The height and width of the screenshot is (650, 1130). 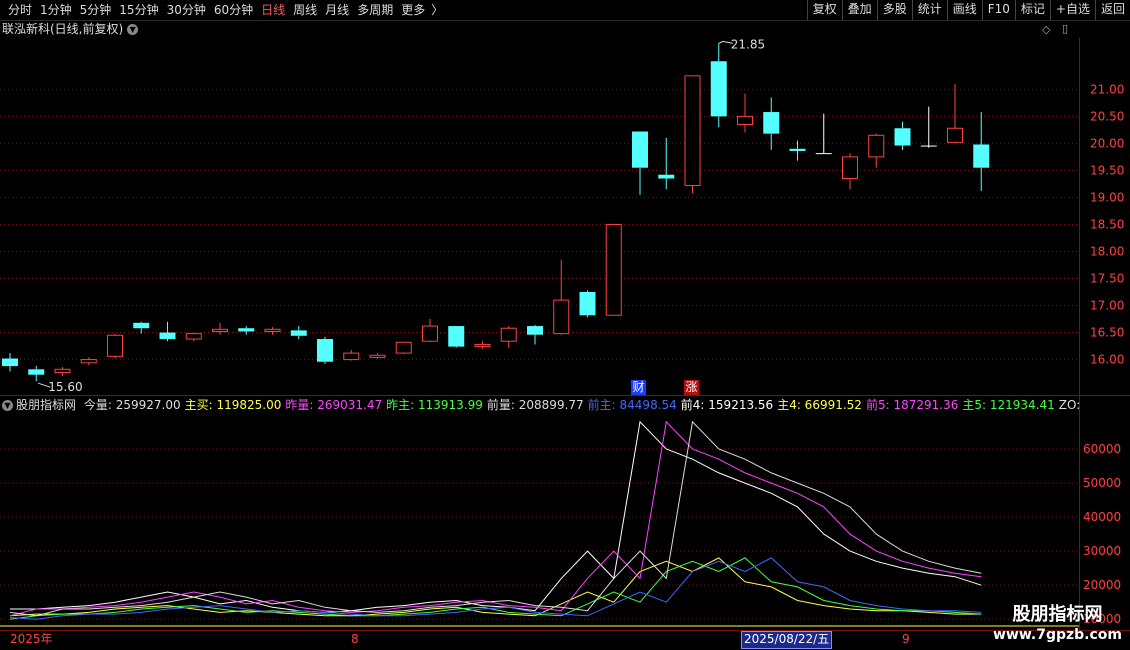 What do you see at coordinates (1069, 405) in the screenshot?
I see `indicator-value-10: ZO: 20.01` at bounding box center [1069, 405].